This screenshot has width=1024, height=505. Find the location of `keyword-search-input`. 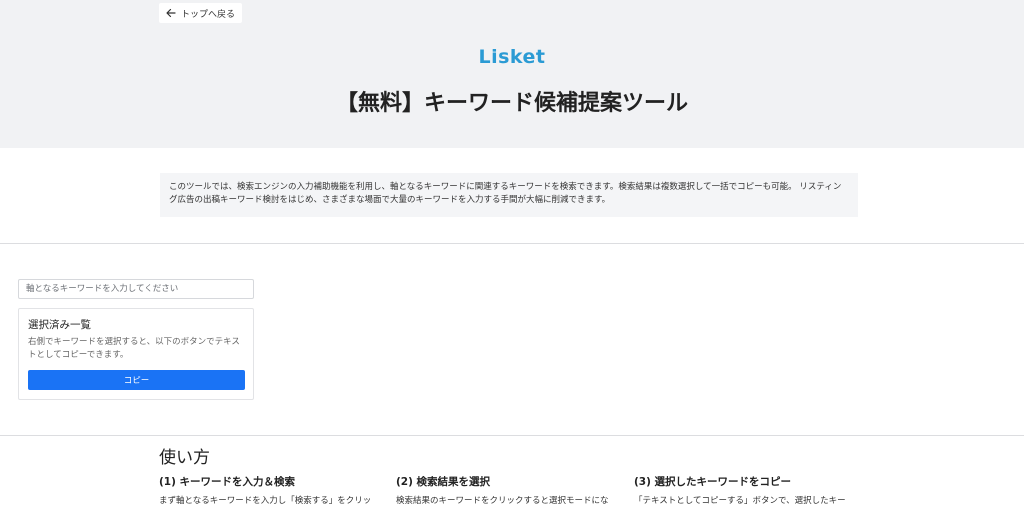

keyword-search-input is located at coordinates (136, 289).